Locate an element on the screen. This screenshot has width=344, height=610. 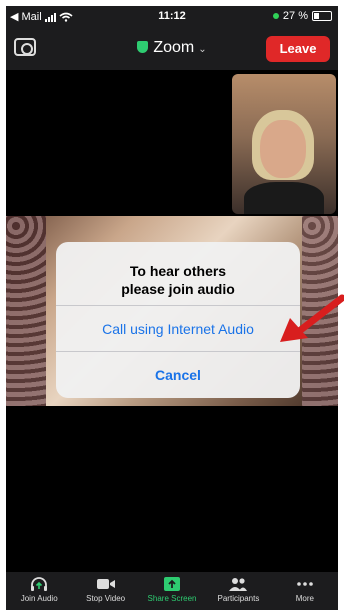
participant-face is located at coordinates (283, 149).